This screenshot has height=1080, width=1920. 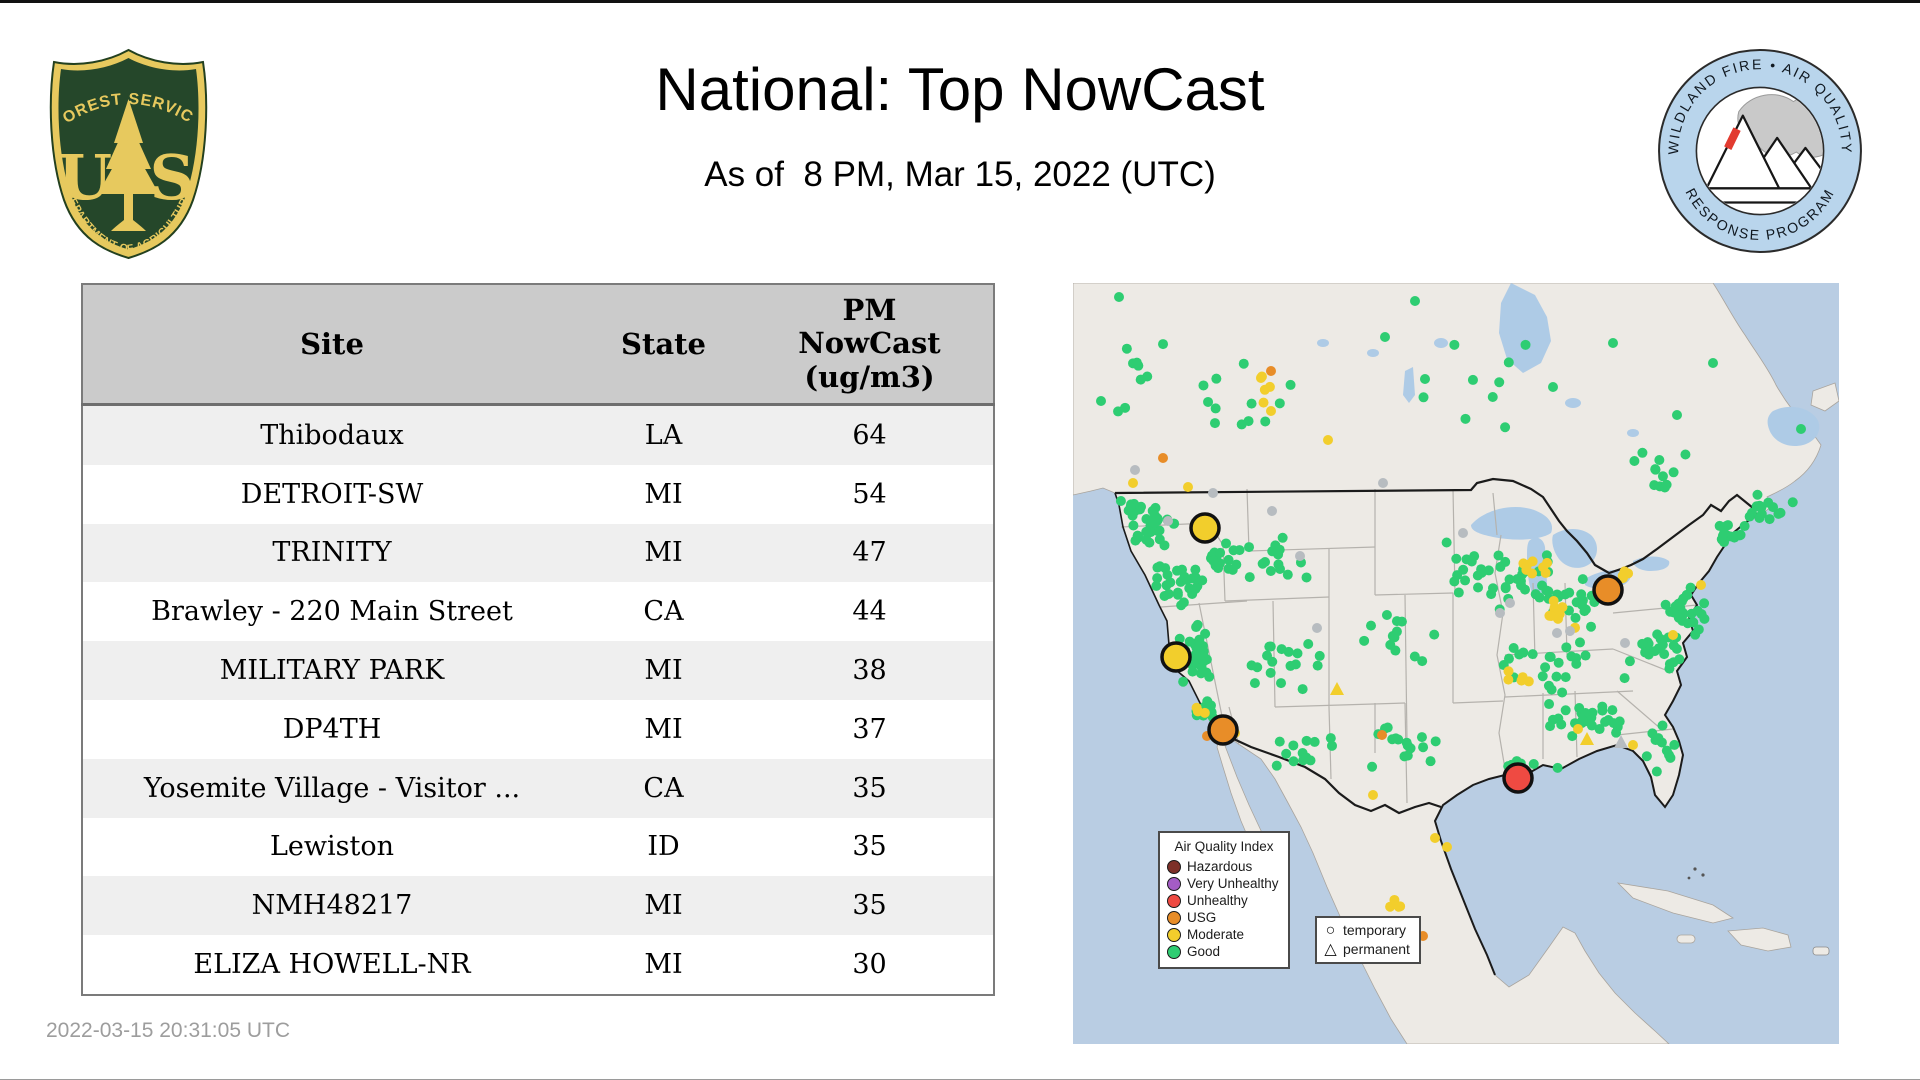 What do you see at coordinates (332, 612) in the screenshot?
I see `site-cell: Brawley - 220 Main Street` at bounding box center [332, 612].